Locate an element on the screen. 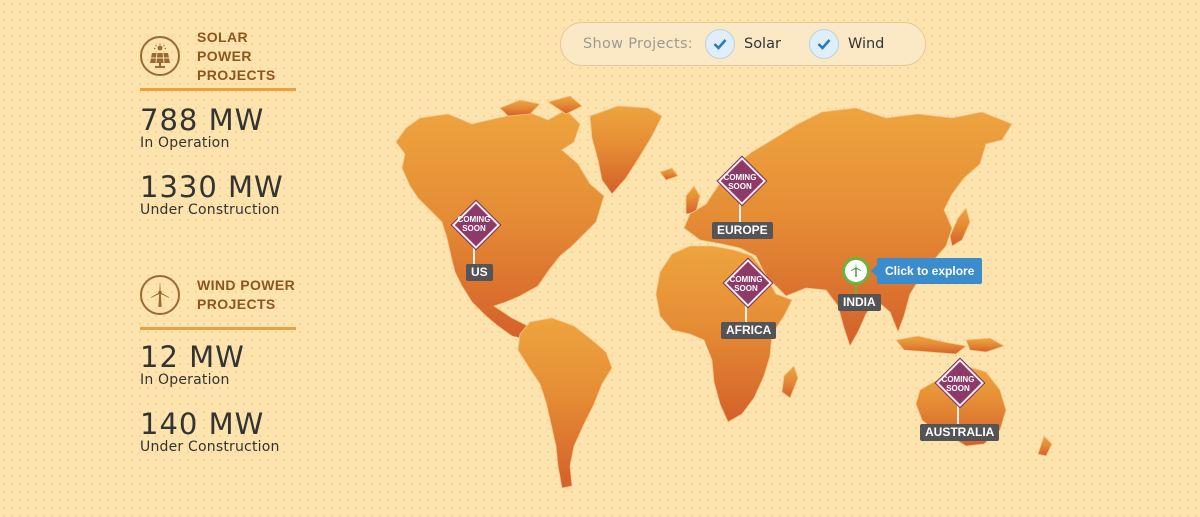 This screenshot has width=1200, height=517. south-america-landmass is located at coordinates (565, 403).